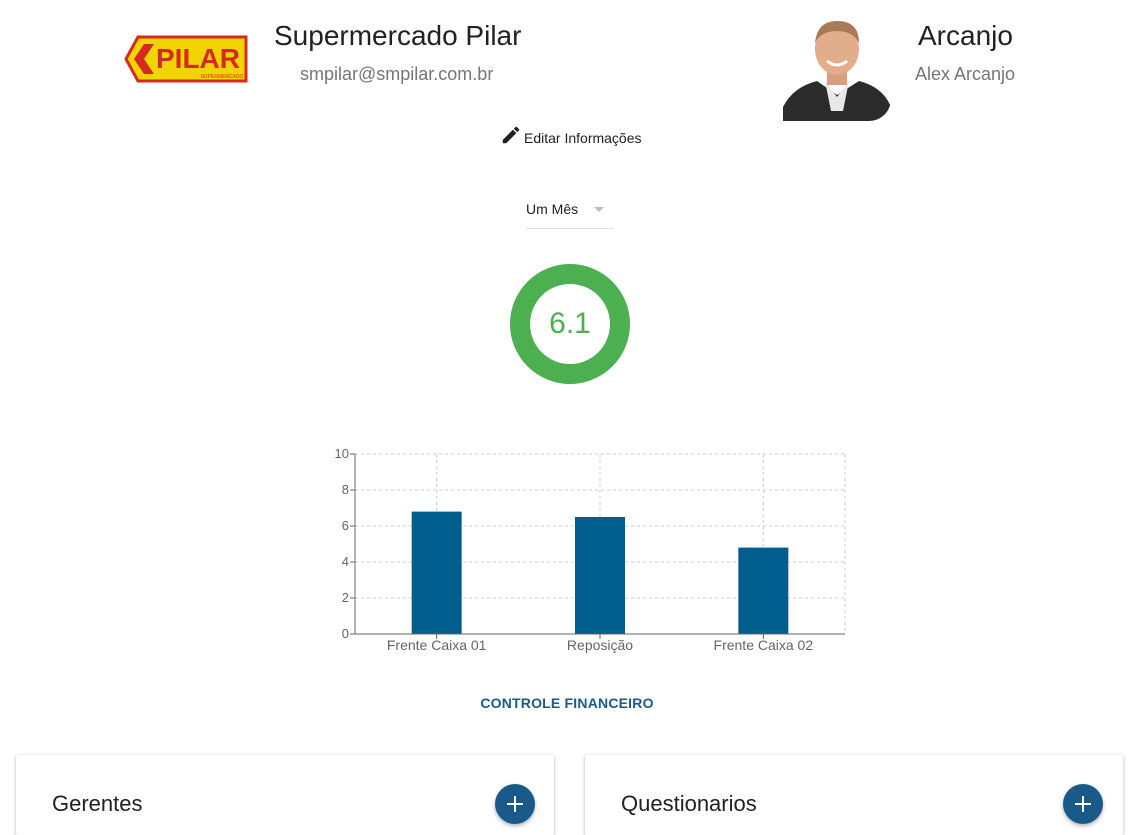  What do you see at coordinates (689, 803) in the screenshot?
I see `questionnaires-card-title: Questionarios` at bounding box center [689, 803].